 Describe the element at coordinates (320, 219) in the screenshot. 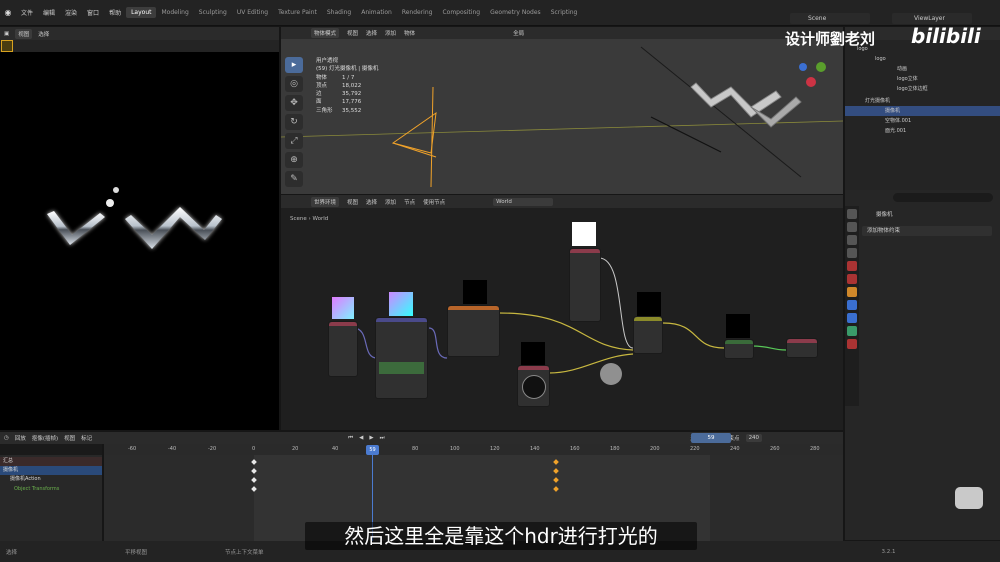

I see `breadcrumb-world: World` at that location.